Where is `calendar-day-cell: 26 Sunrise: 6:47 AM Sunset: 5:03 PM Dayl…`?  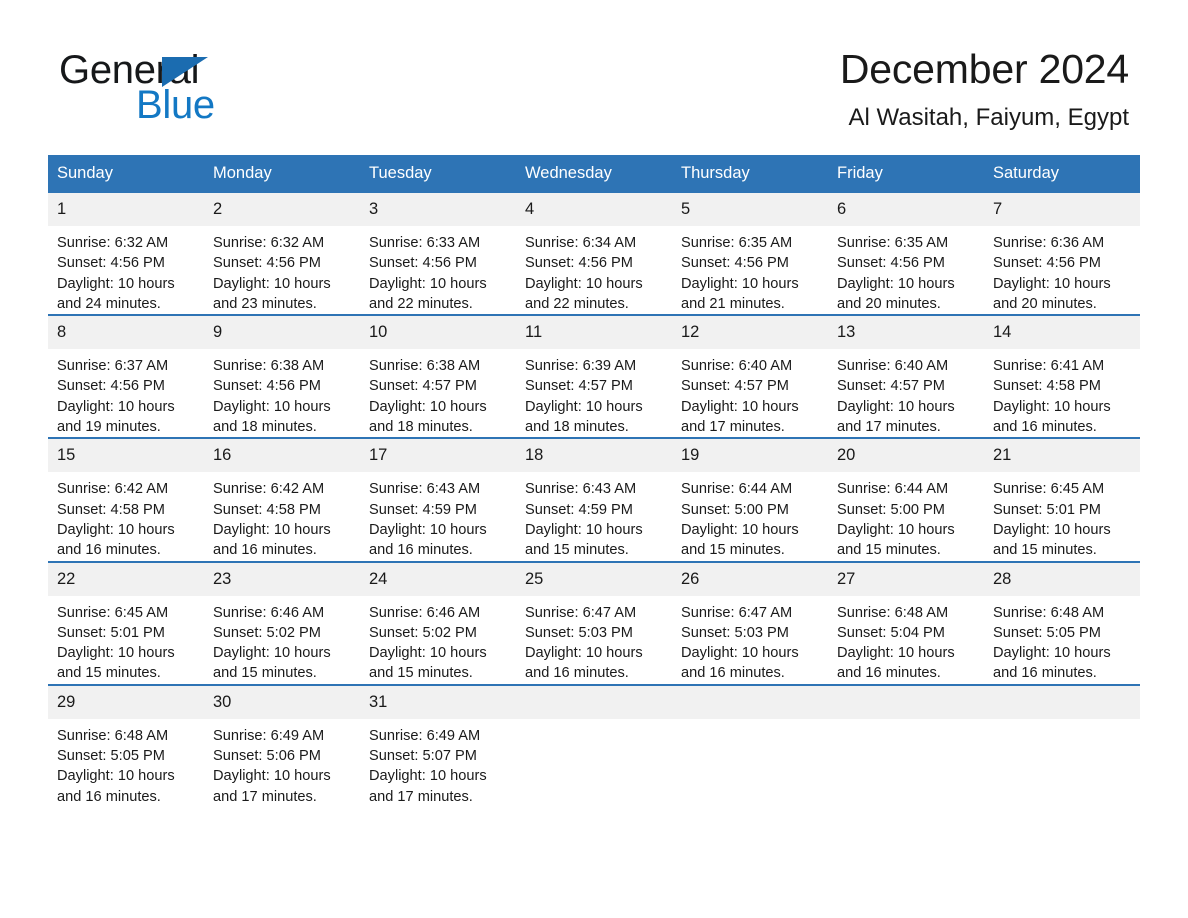 calendar-day-cell: 26 Sunrise: 6:47 AM Sunset: 5:03 PM Dayl… is located at coordinates (750, 622).